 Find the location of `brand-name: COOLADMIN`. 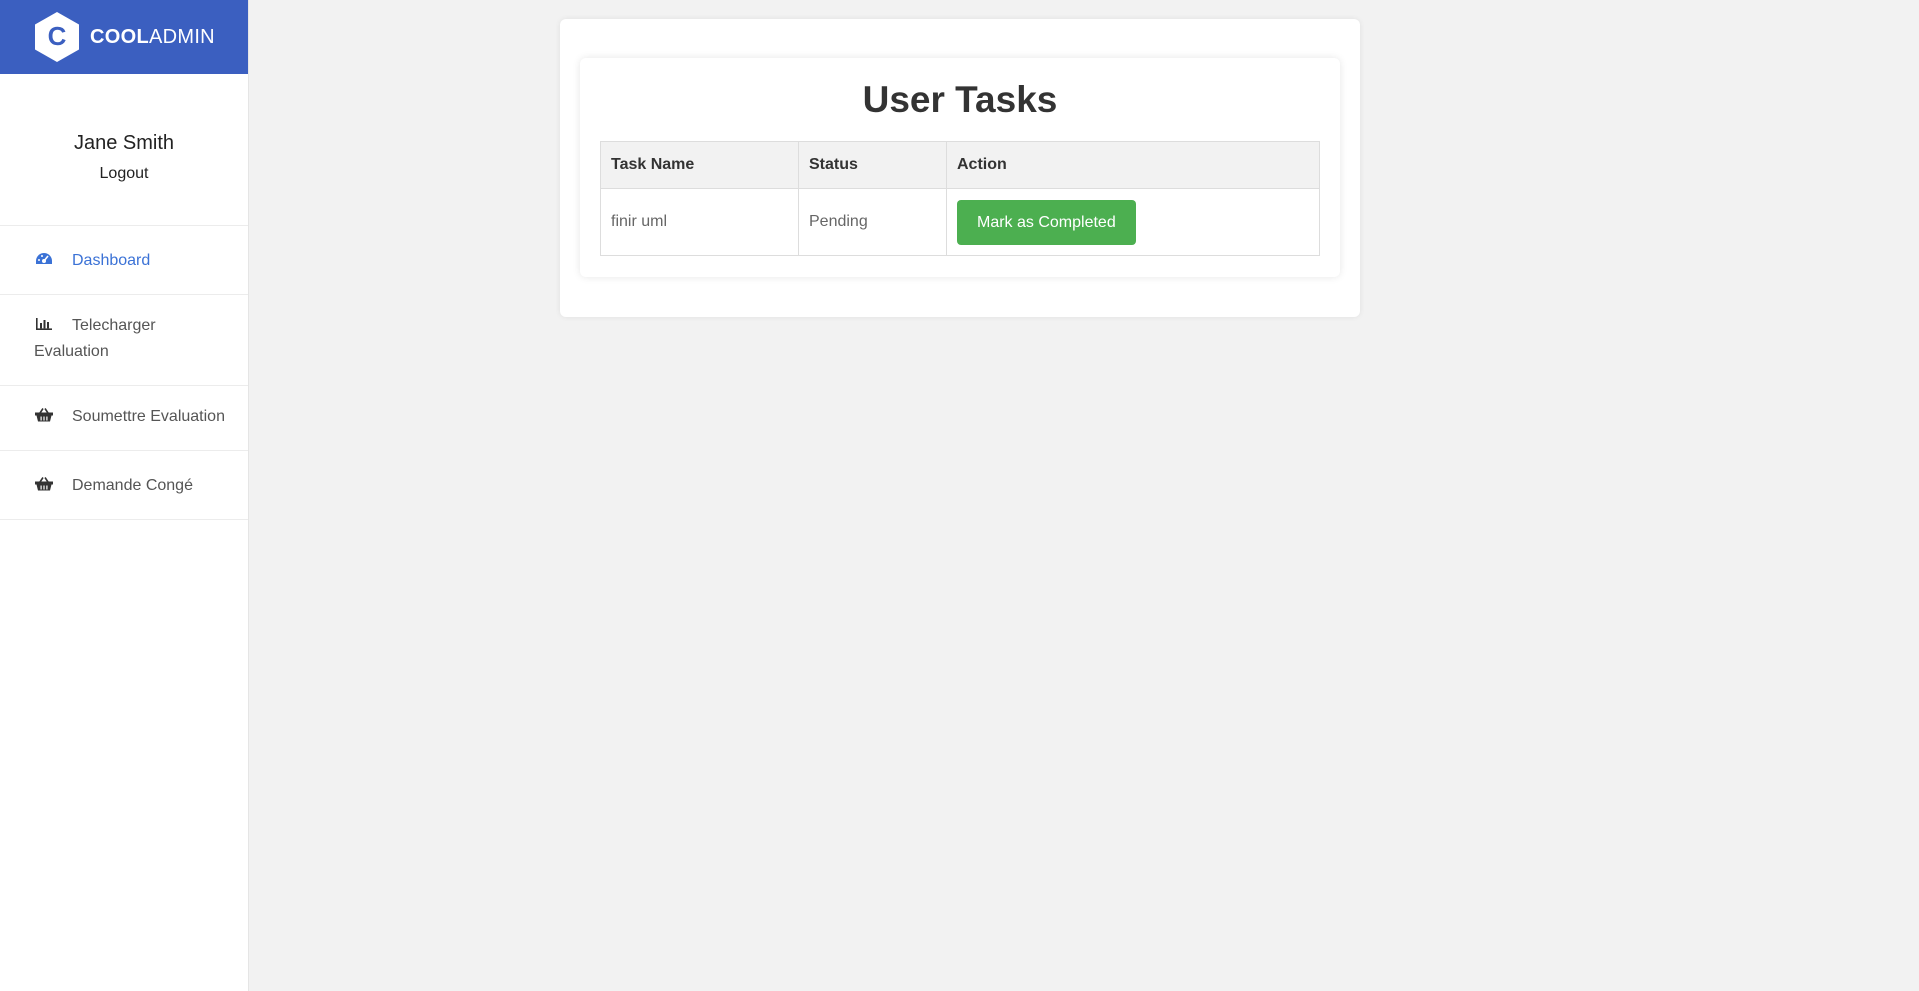

brand-name: COOLADMIN is located at coordinates (152, 37).